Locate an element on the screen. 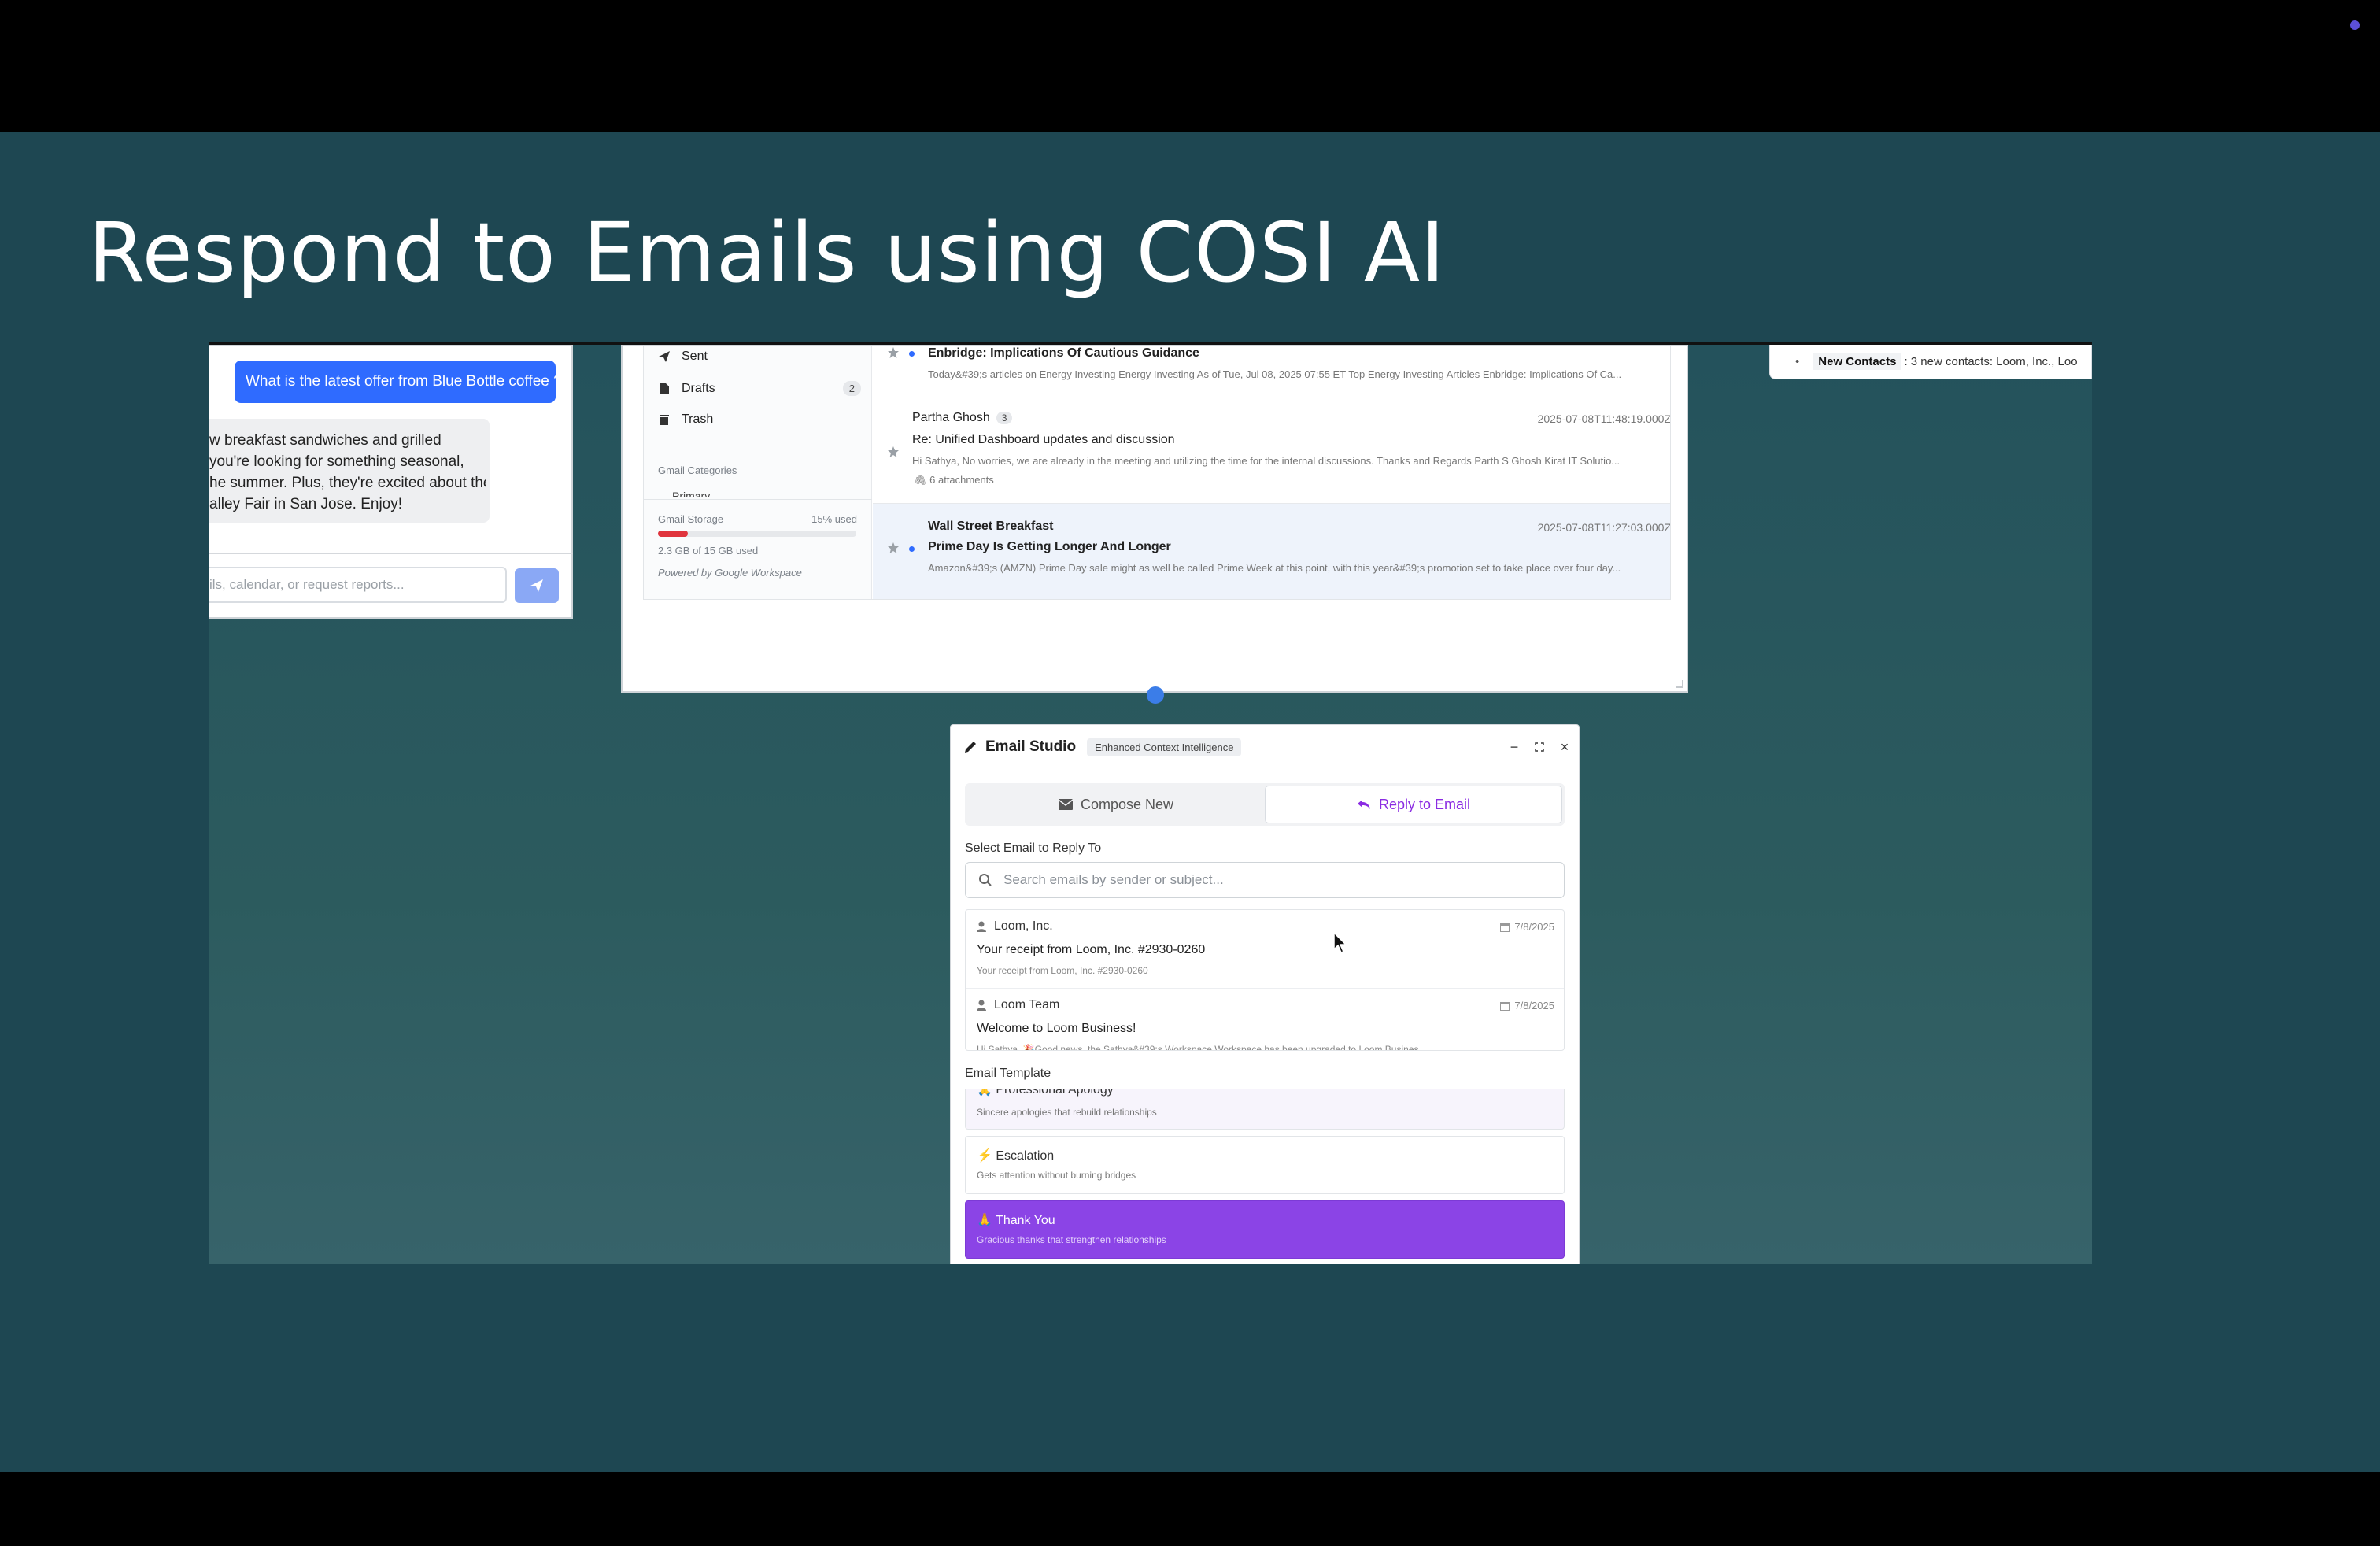  storage-label: Gmail Storage is located at coordinates (691, 519).